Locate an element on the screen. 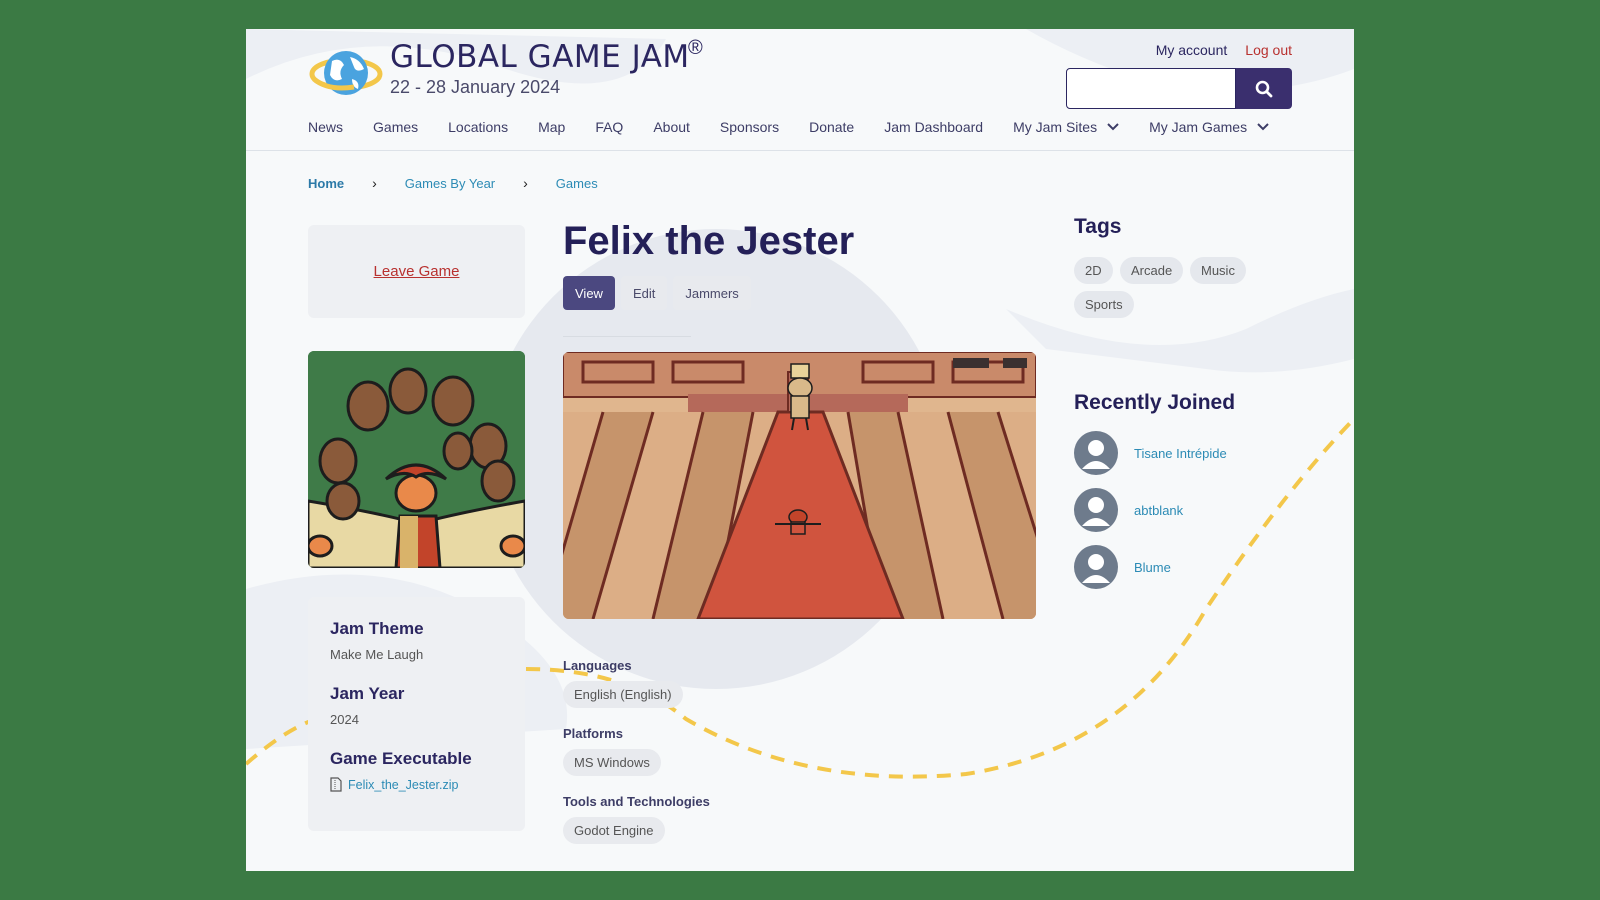  leave-game-link: Leave Game is located at coordinates (417, 271).